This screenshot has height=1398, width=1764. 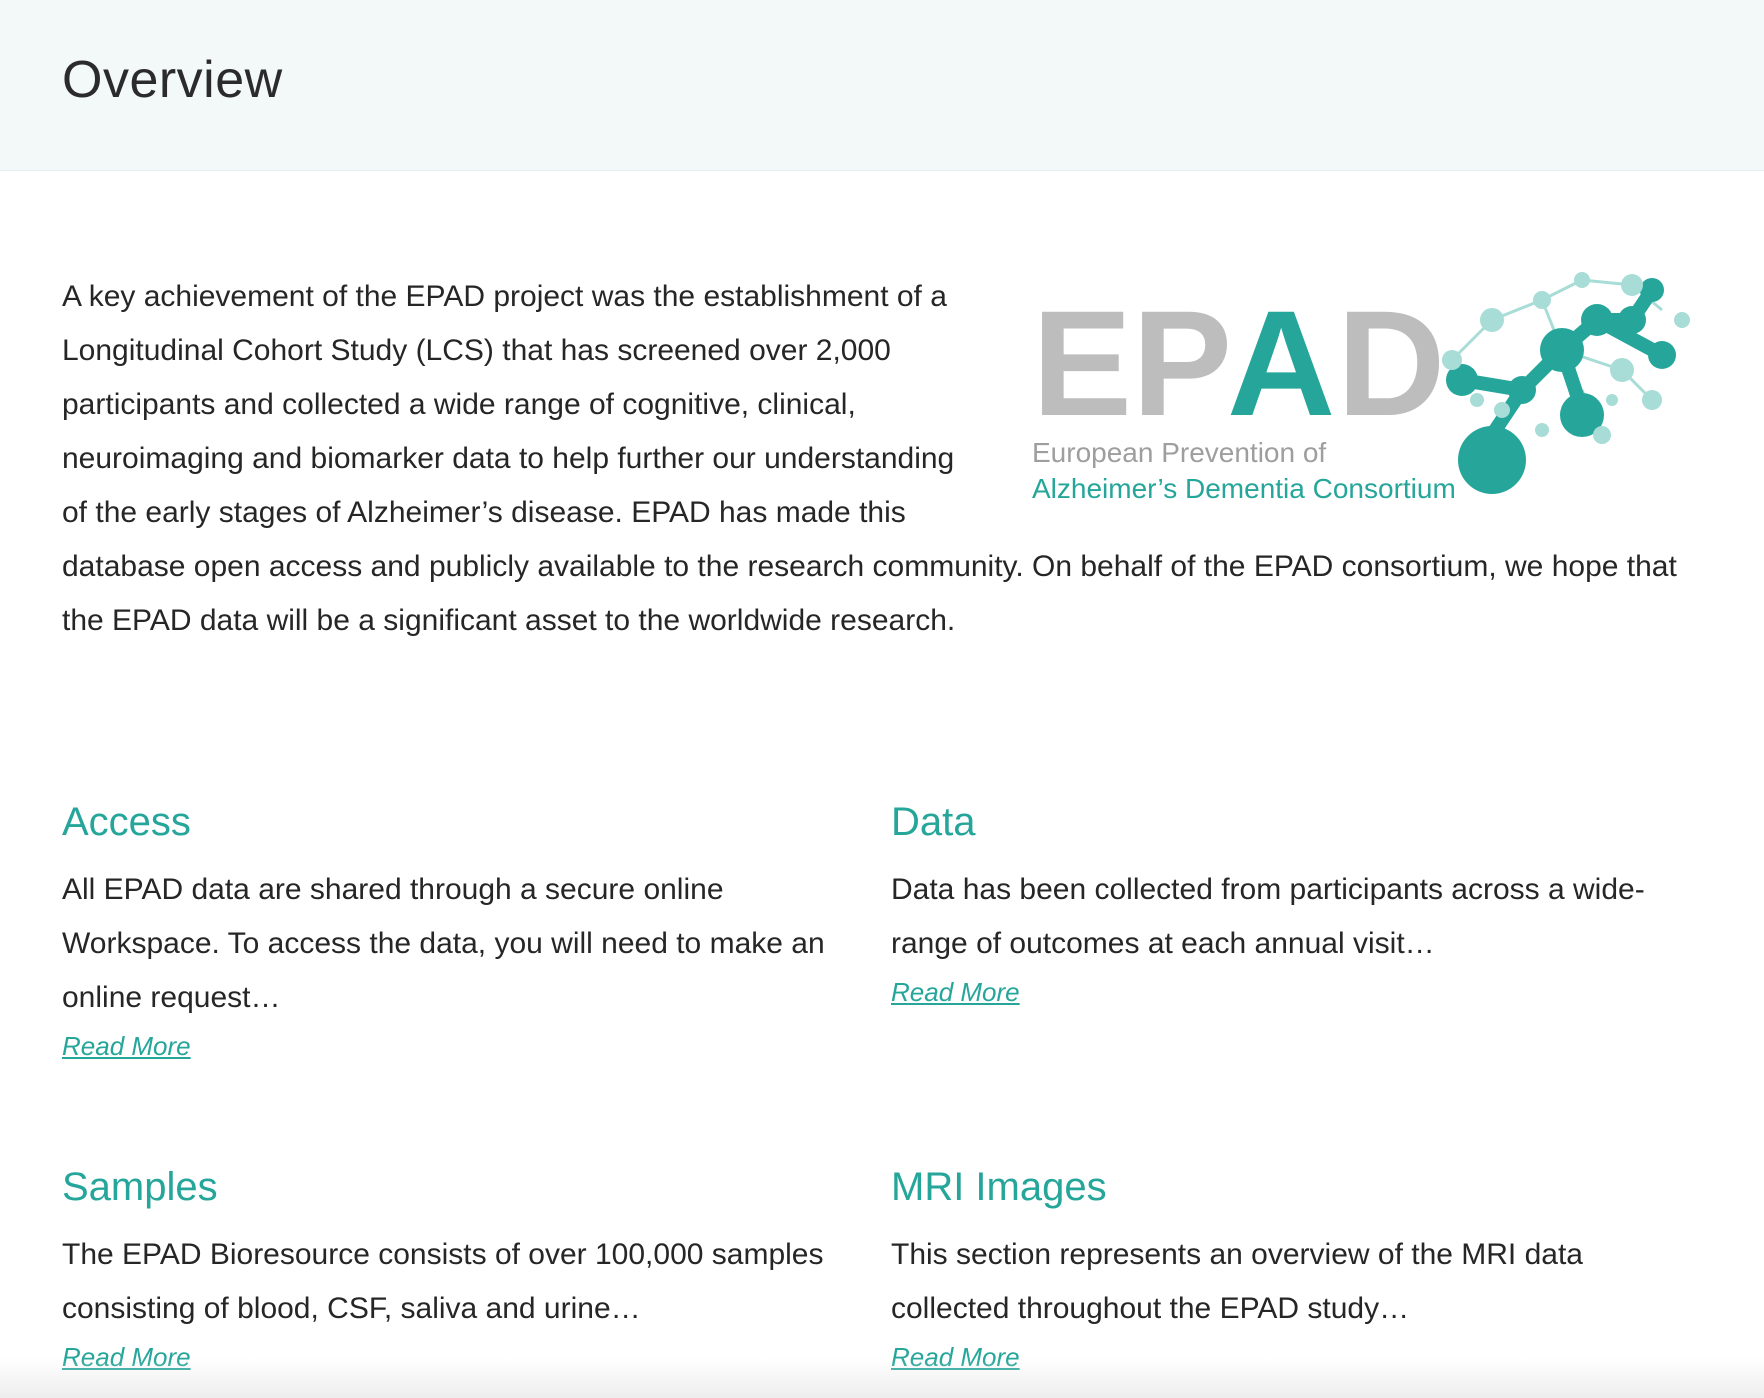 What do you see at coordinates (882, 85) in the screenshot?
I see `page-header: Overview` at bounding box center [882, 85].